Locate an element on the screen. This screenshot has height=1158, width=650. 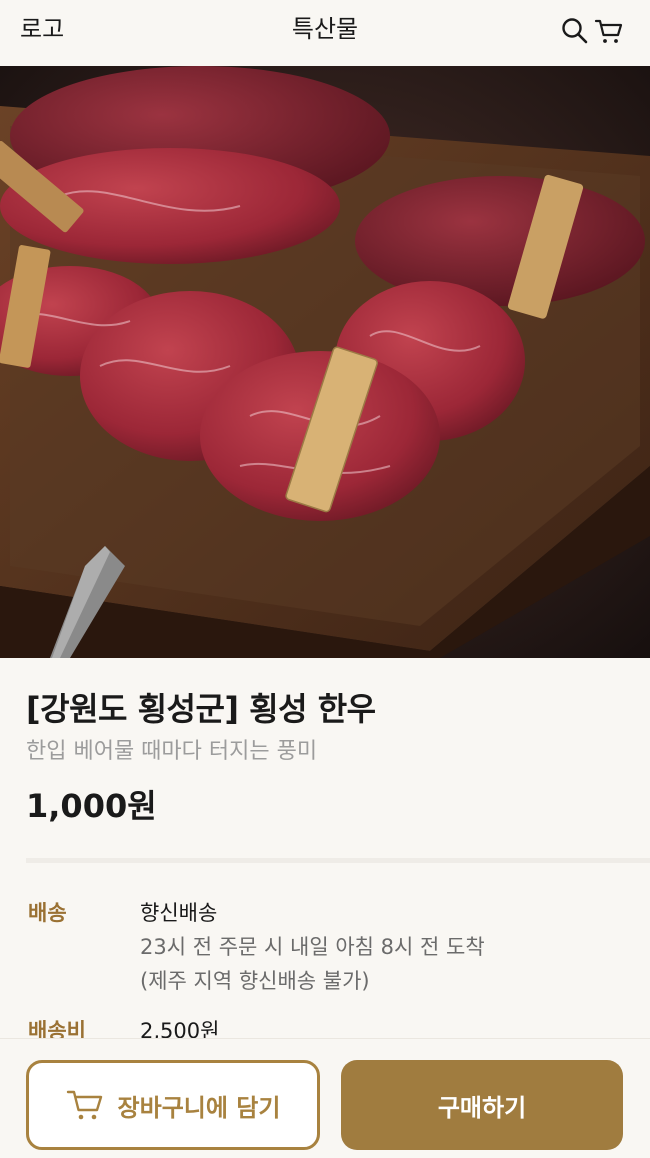
shipping-desc: 23시 전 주문 시 내일 아침 8시 전 도착 is located at coordinates (312, 947).